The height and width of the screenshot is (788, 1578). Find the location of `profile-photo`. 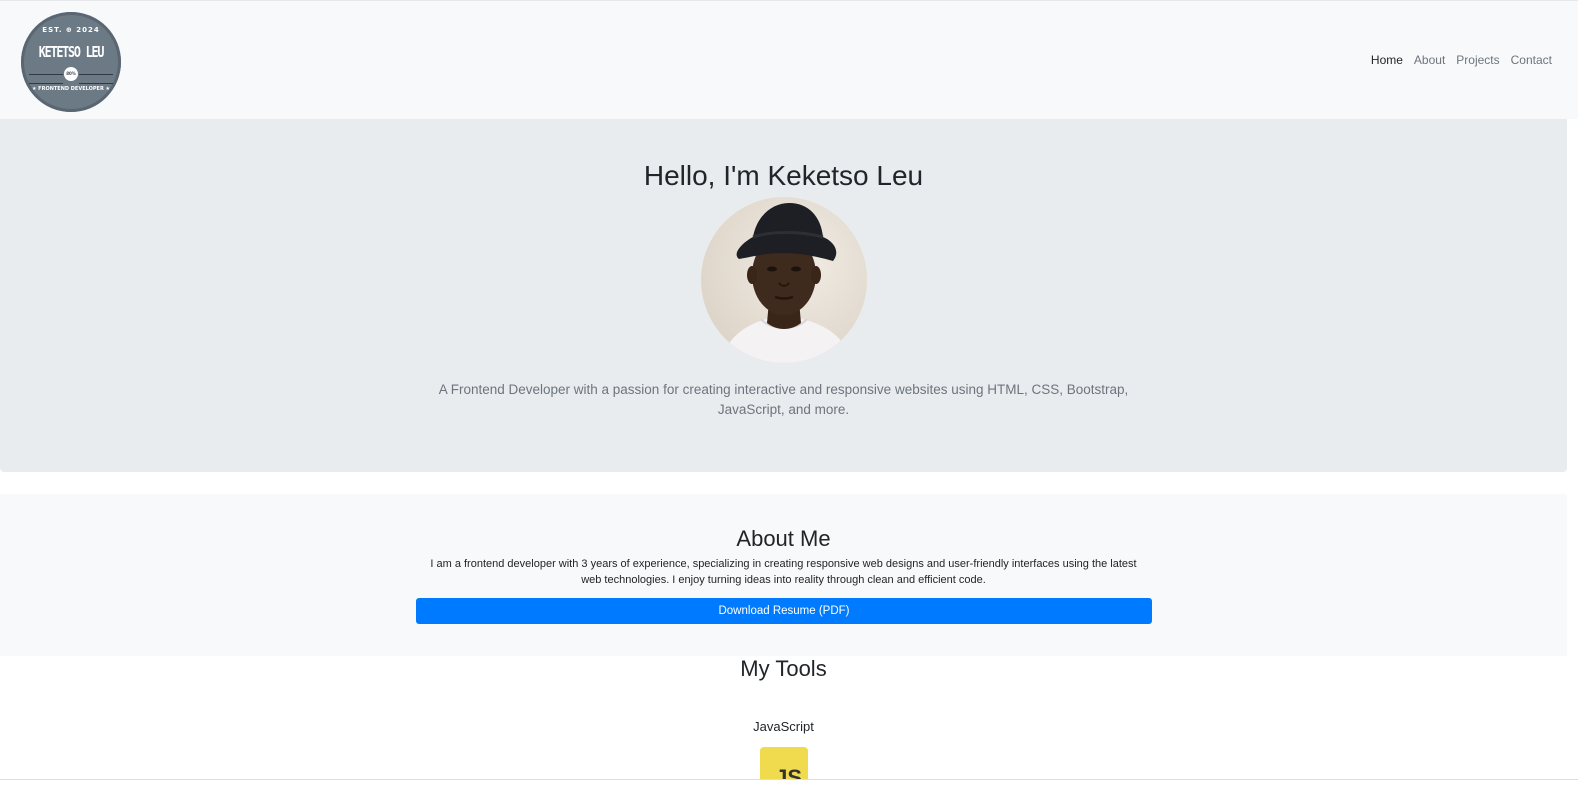

profile-photo is located at coordinates (784, 280).